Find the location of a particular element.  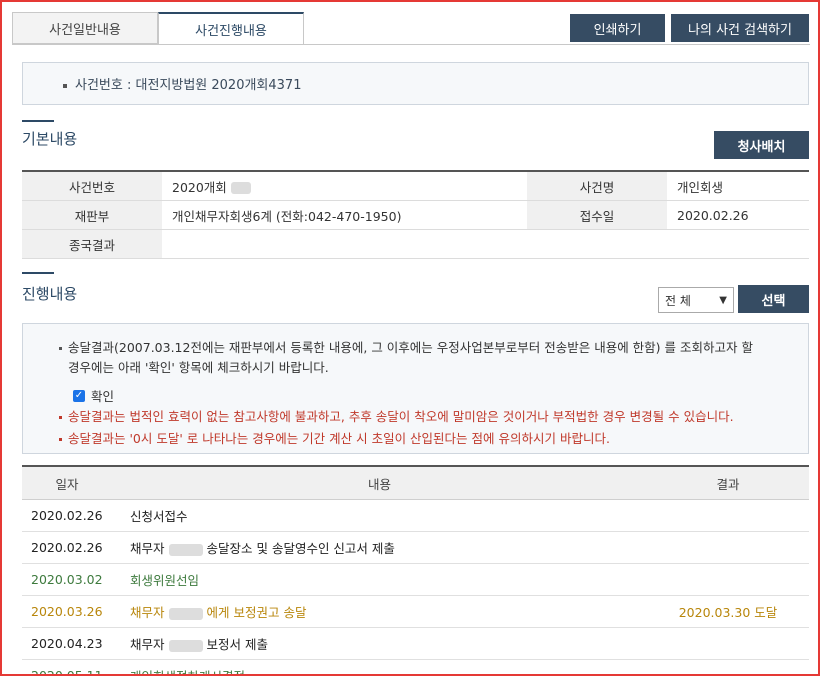

progress-section-title: 진행내용 is located at coordinates (50, 294).